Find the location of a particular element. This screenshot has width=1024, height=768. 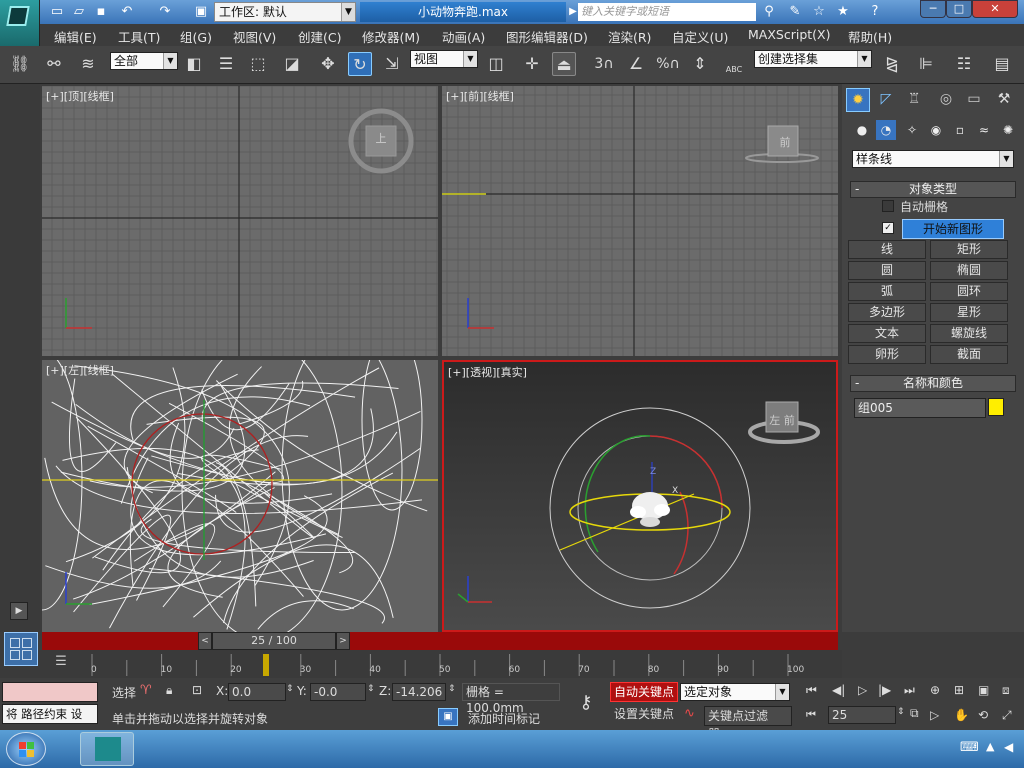

x-spinner-icon: ⇕ is located at coordinates (290, 689).